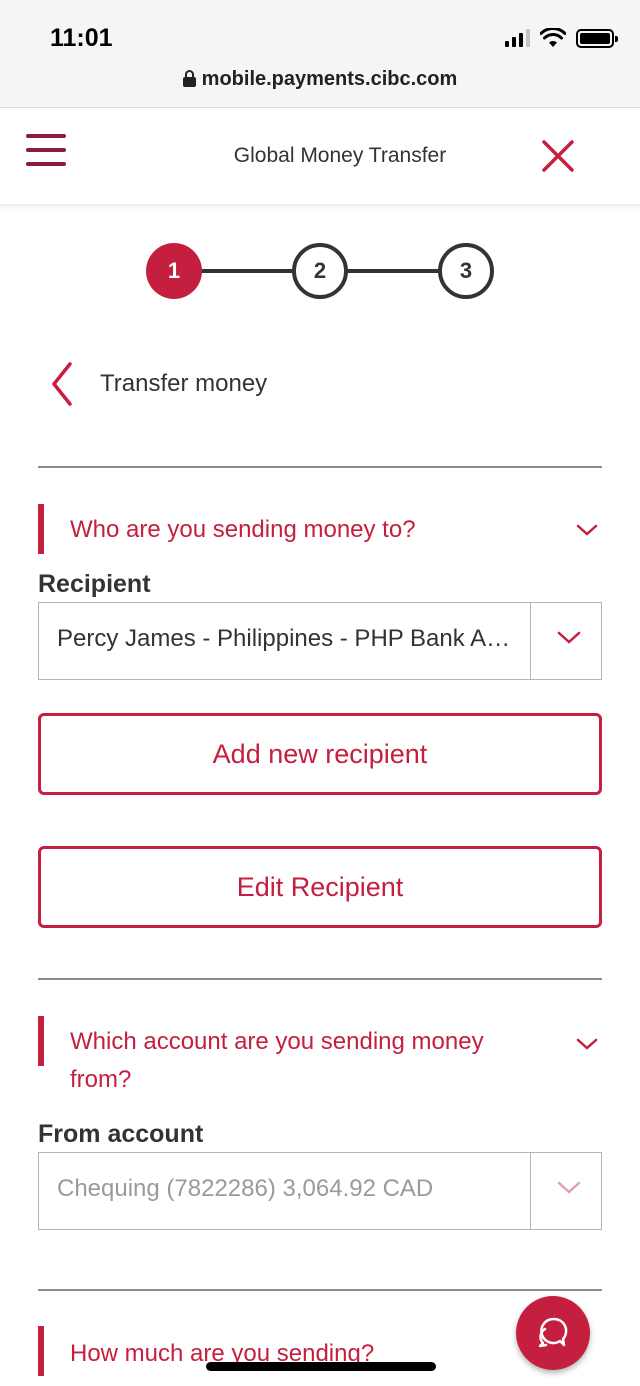 Image resolution: width=640 pixels, height=1386 pixels. I want to click on from-account-label: From account, so click(121, 1134).